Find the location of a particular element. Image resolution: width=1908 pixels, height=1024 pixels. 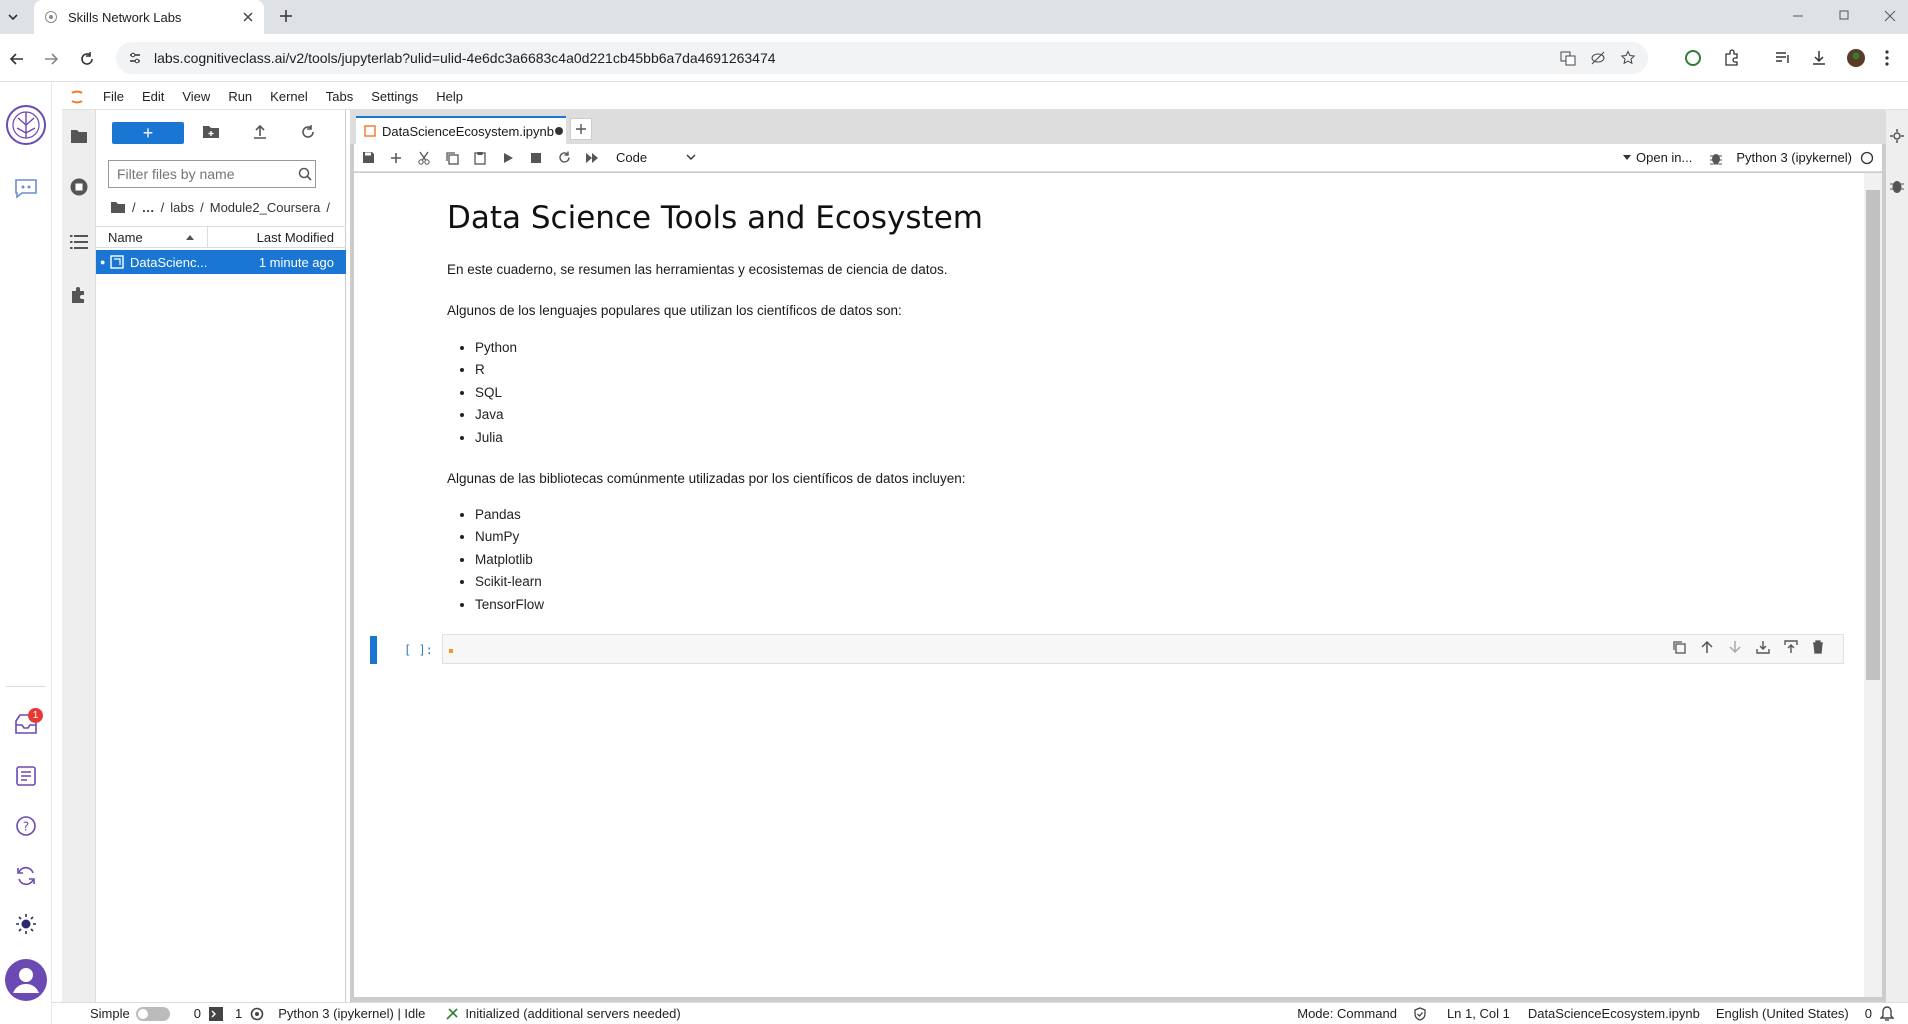

cursor-position: Ln 1, Col 1 is located at coordinates (1478, 1013).